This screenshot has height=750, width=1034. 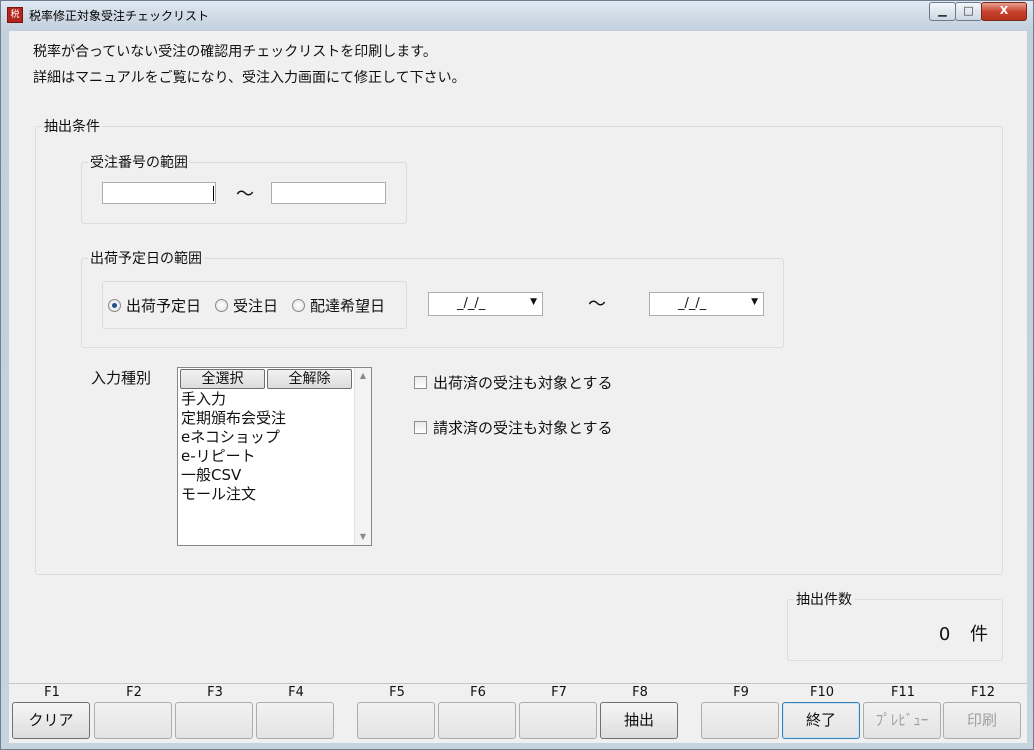 What do you see at coordinates (295, 720) in the screenshot?
I see `f4-button` at bounding box center [295, 720].